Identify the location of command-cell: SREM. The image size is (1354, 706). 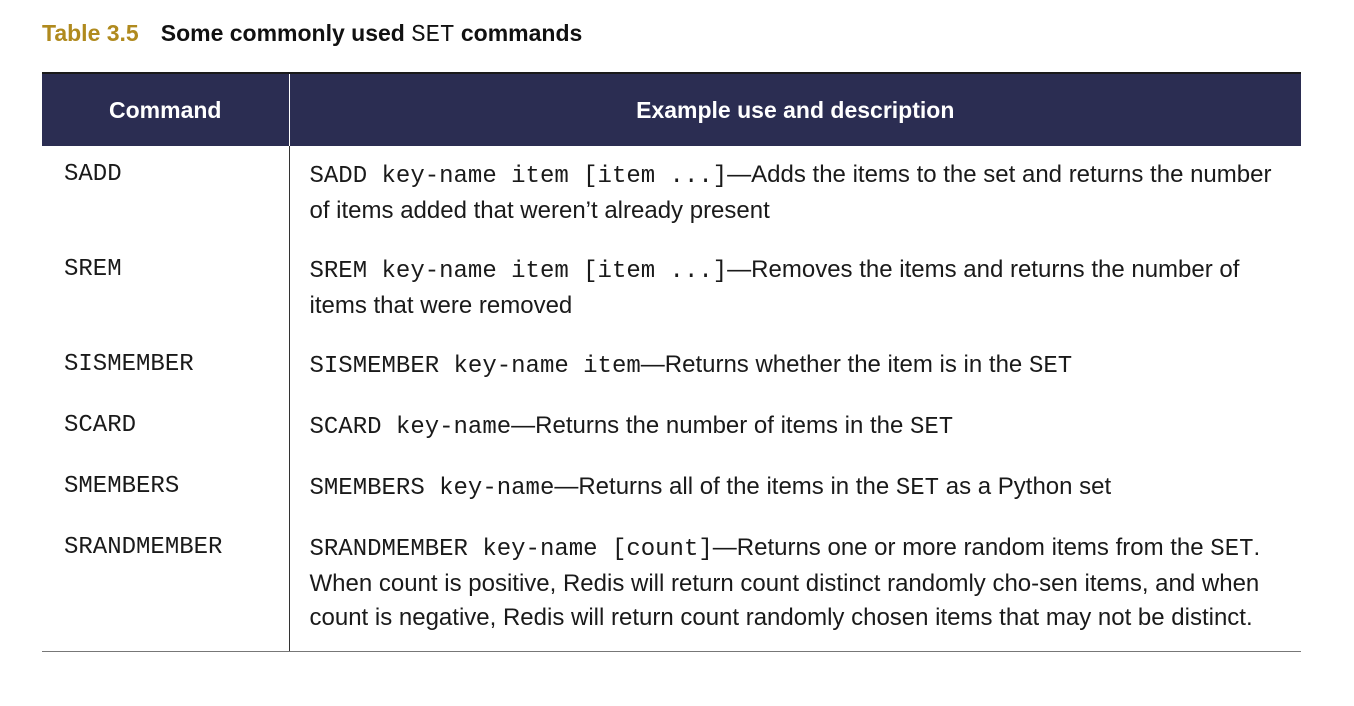
(166, 289).